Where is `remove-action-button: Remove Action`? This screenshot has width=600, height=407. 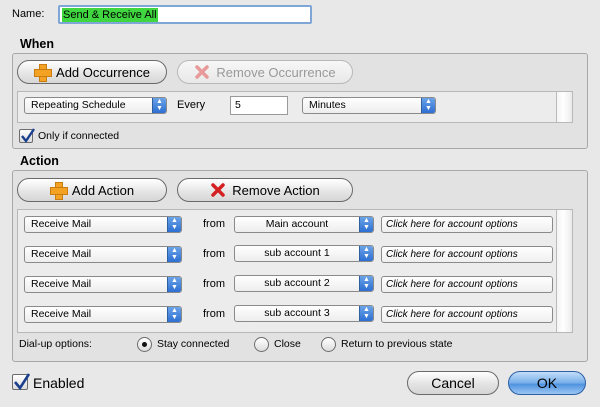 remove-action-button: Remove Action is located at coordinates (265, 190).